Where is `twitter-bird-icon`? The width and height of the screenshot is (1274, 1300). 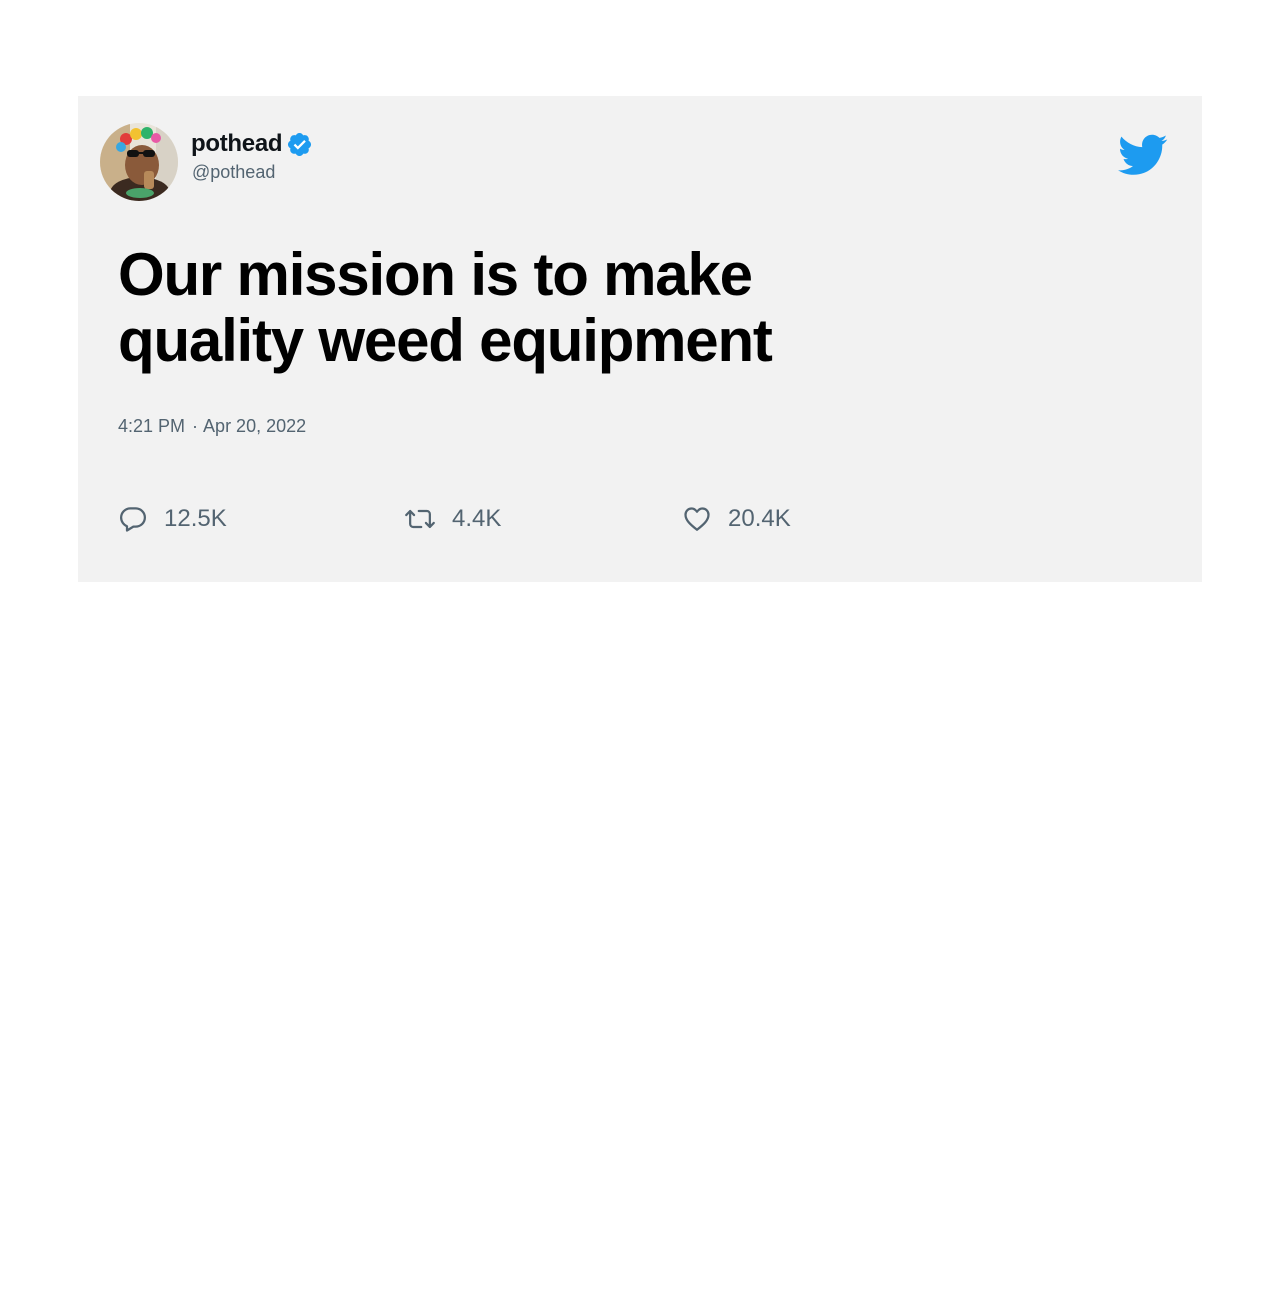 twitter-bird-icon is located at coordinates (1143, 156).